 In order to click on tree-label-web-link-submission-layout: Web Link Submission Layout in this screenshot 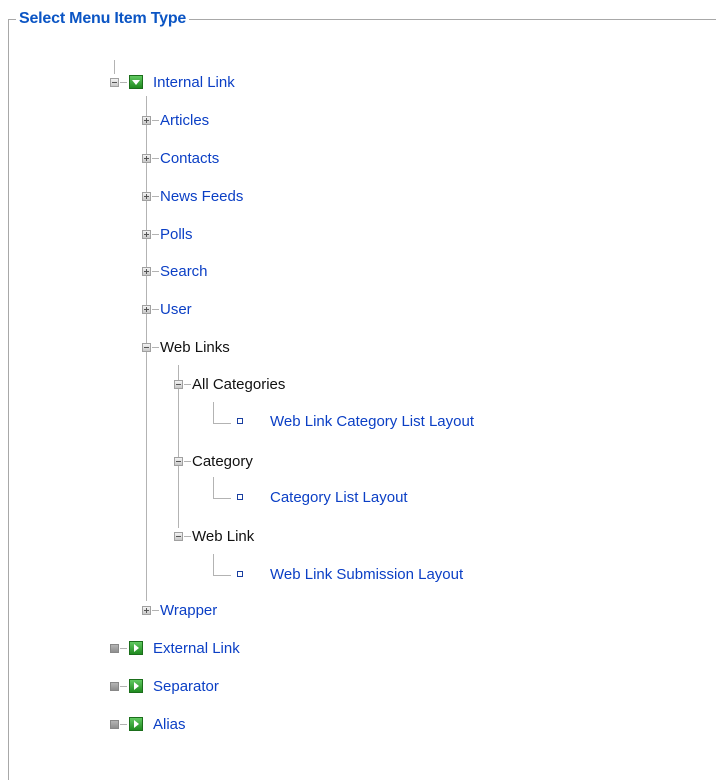, I will do `click(366, 574)`.